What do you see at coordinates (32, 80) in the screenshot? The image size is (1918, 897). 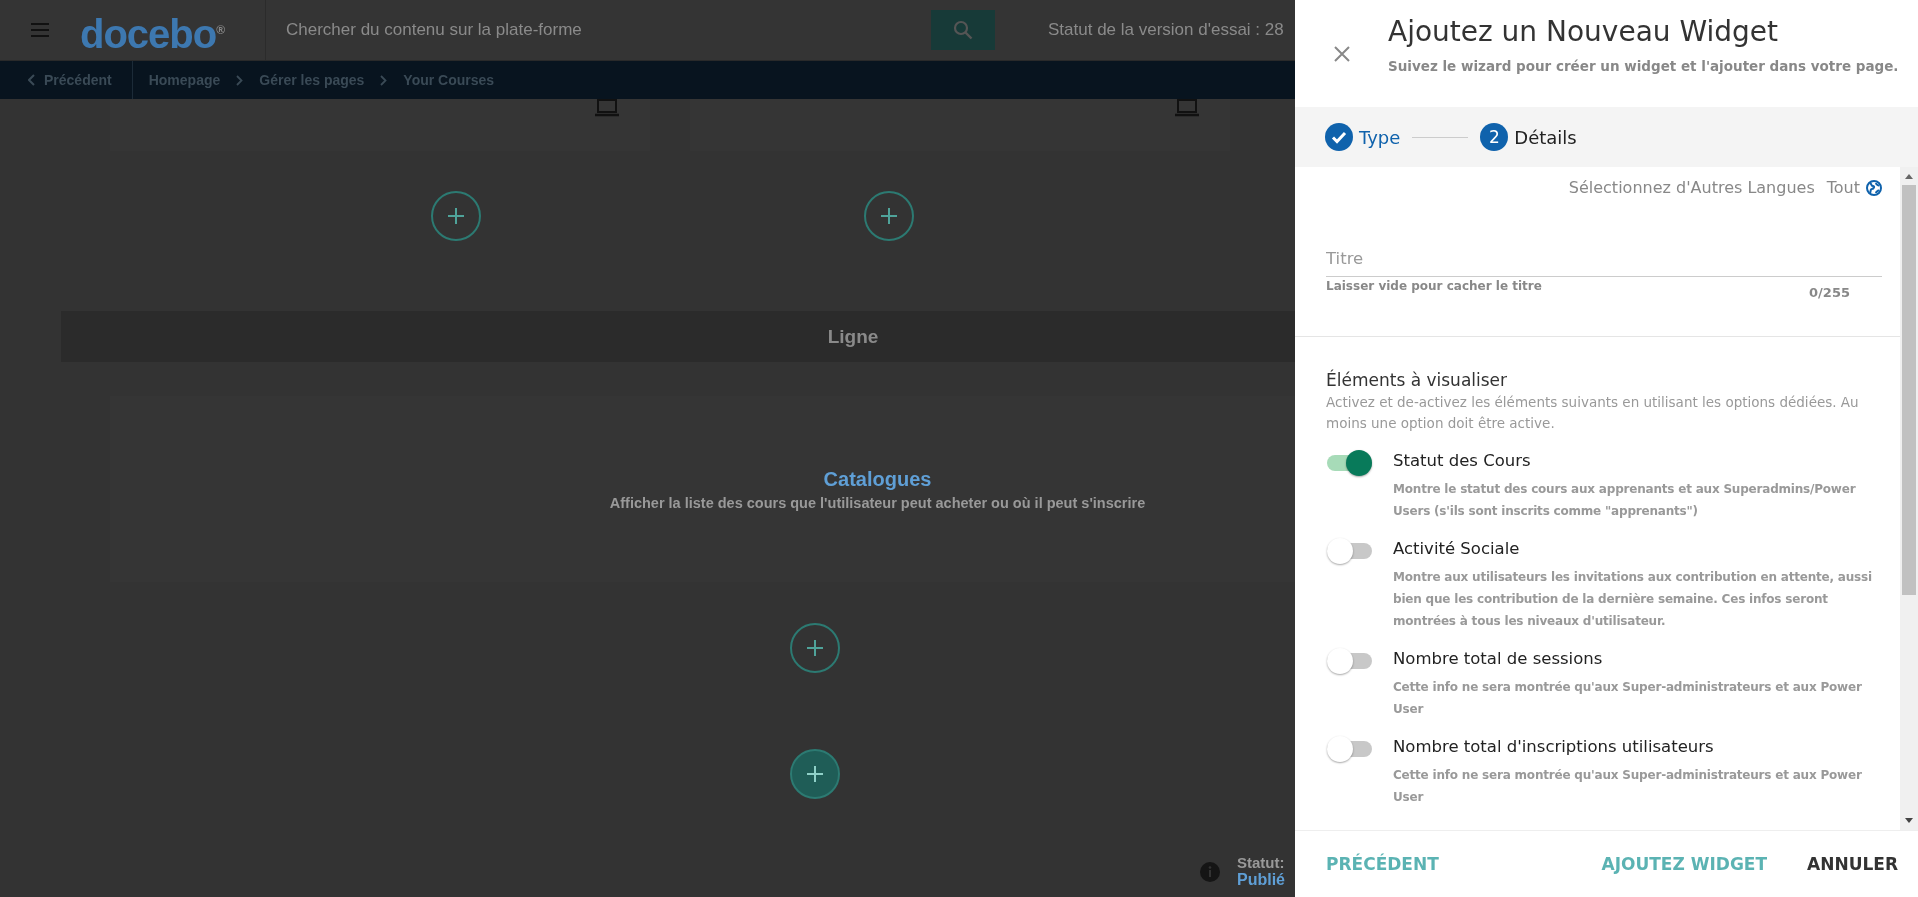 I see `chevron-left-icon` at bounding box center [32, 80].